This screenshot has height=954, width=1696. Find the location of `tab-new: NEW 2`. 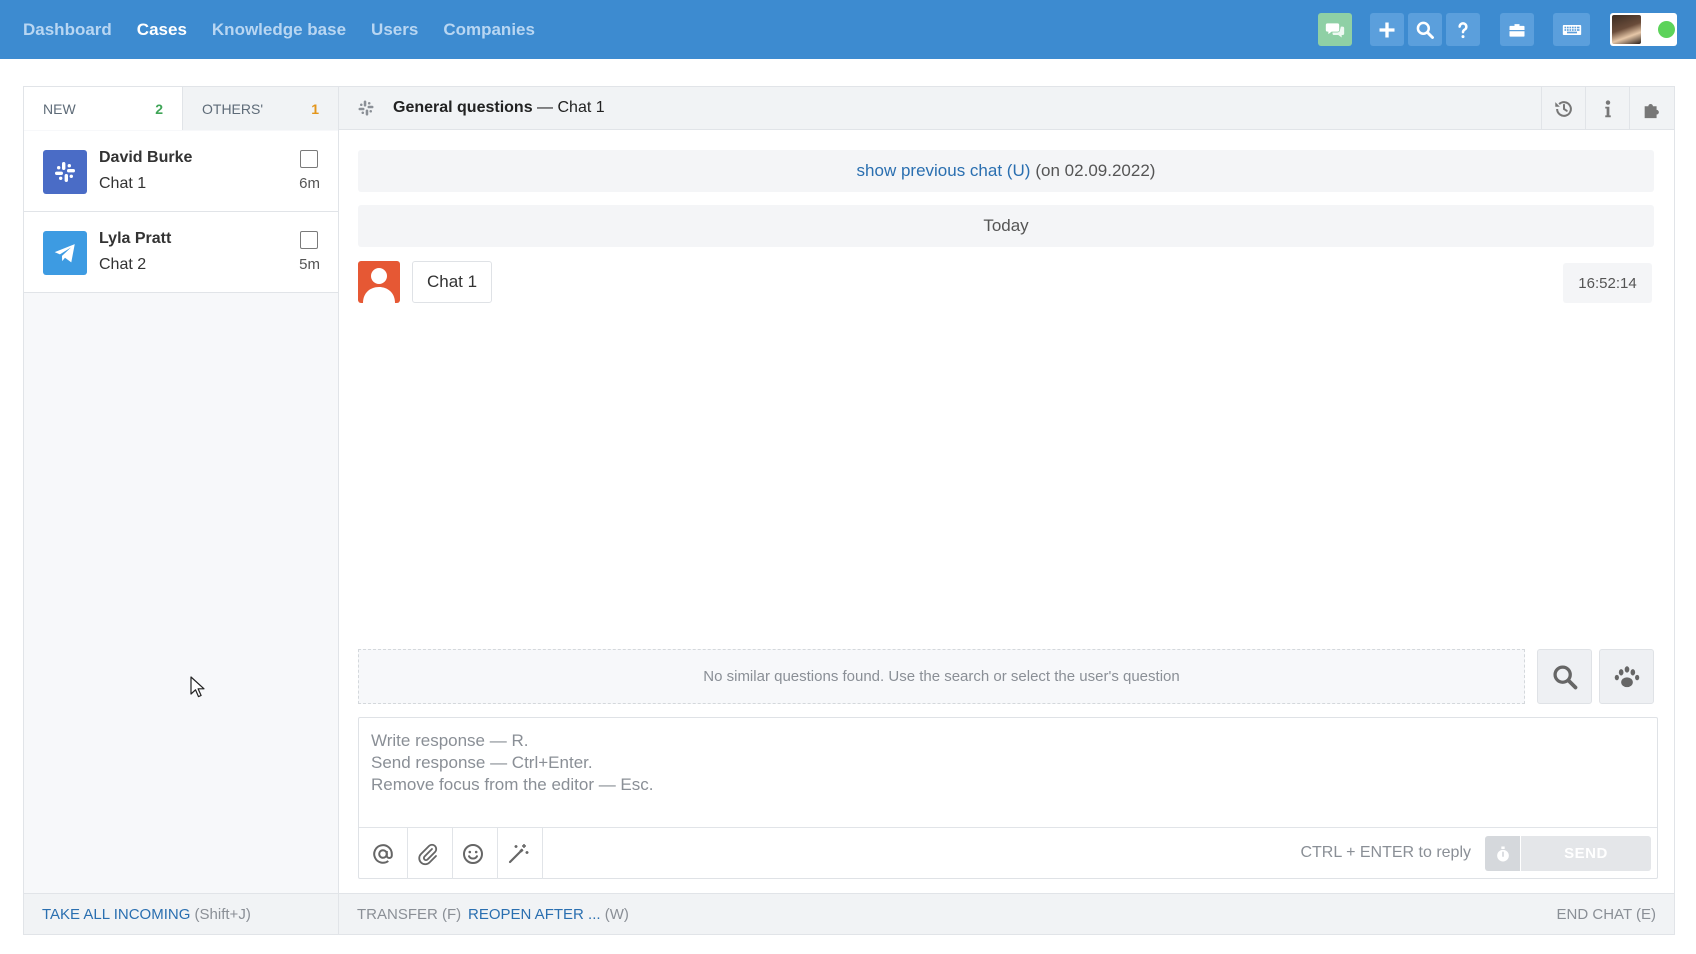

tab-new: NEW 2 is located at coordinates (103, 108).